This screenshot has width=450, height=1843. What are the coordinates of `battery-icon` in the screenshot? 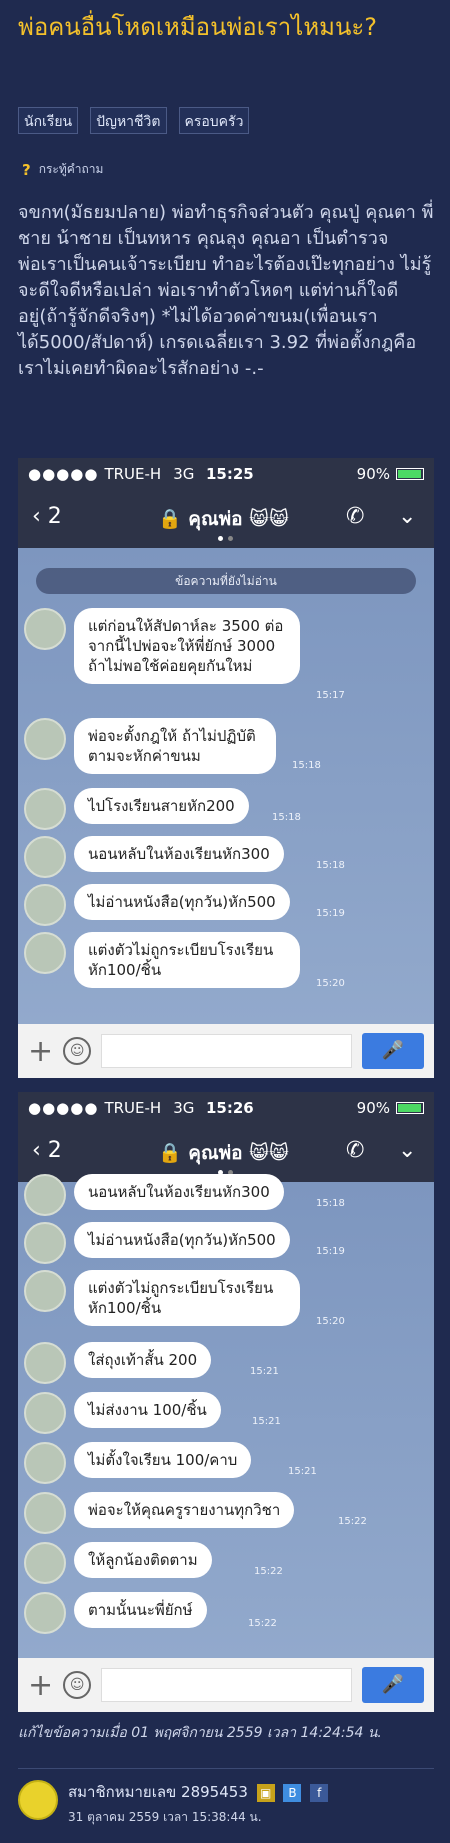 It's located at (410, 1108).